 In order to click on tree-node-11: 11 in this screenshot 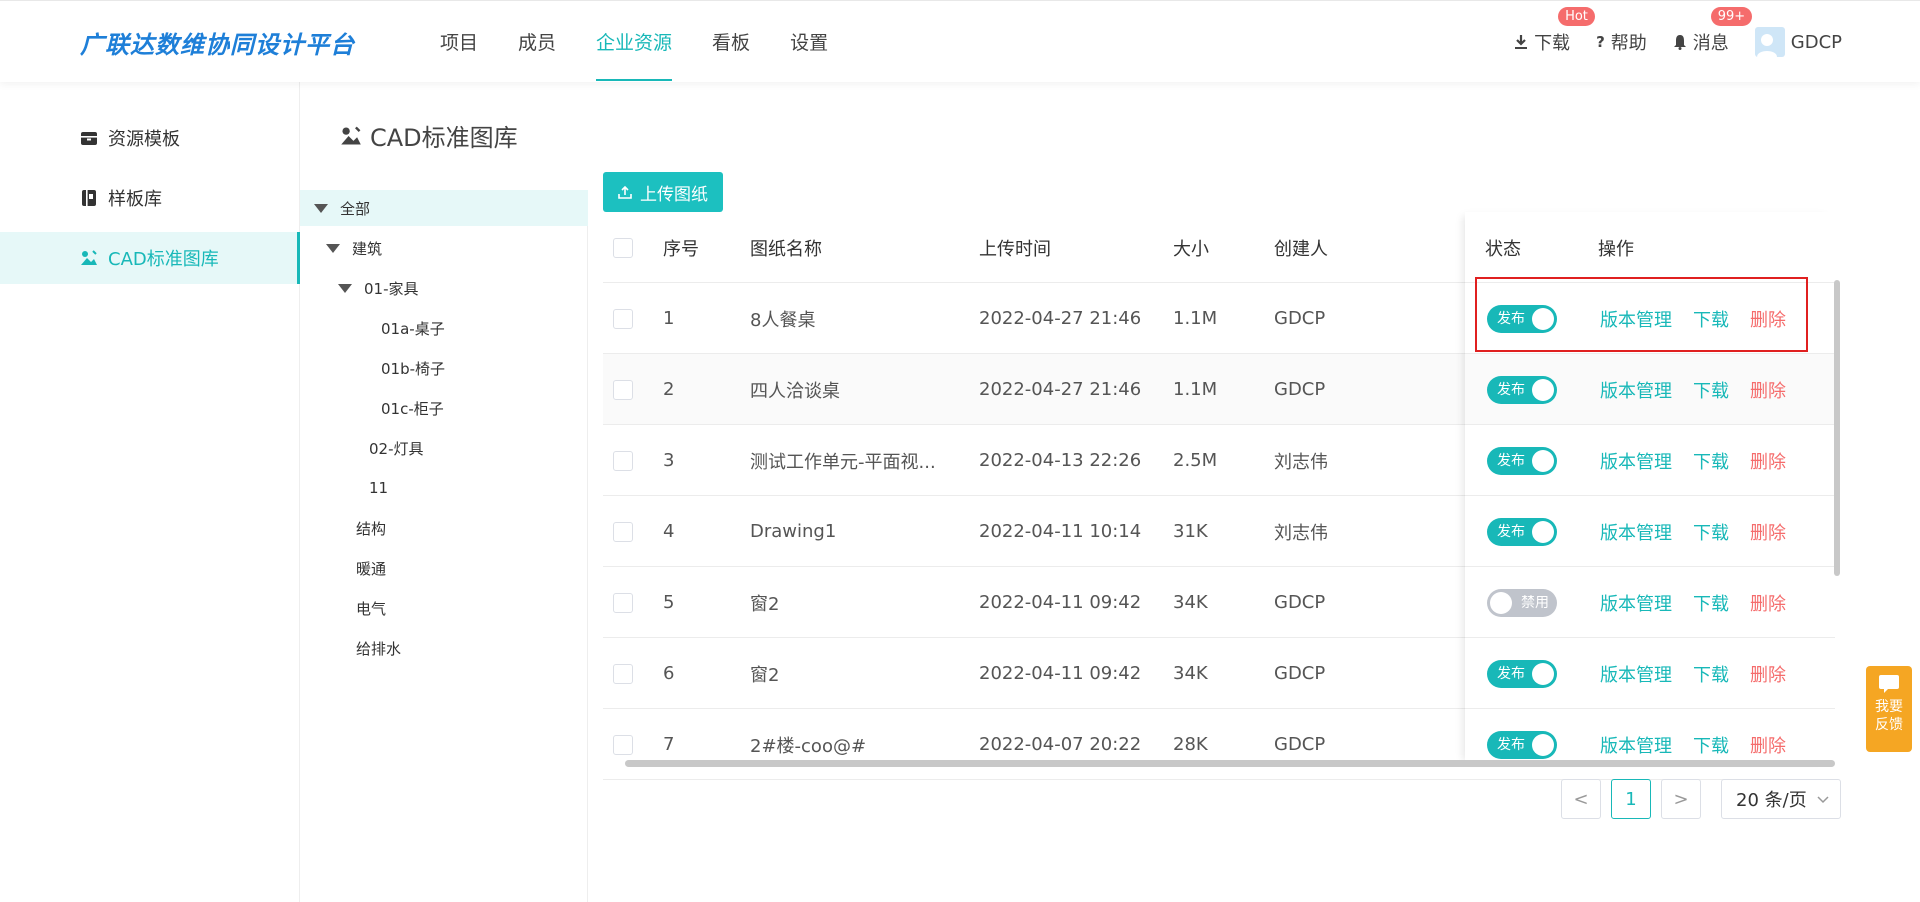, I will do `click(444, 488)`.